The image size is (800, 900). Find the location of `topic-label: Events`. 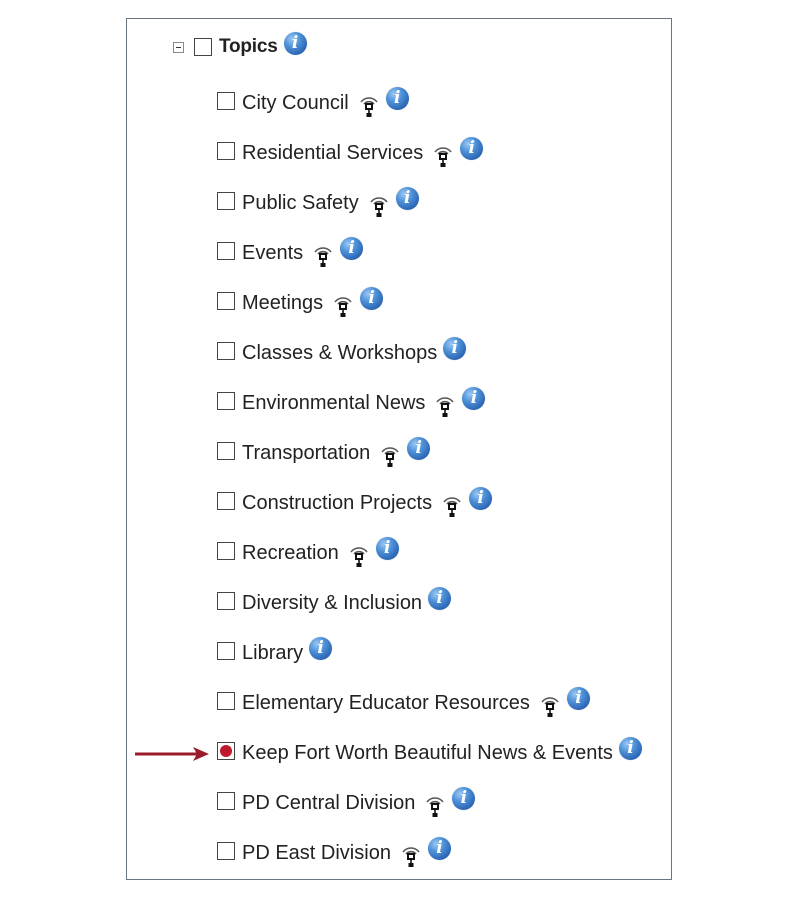

topic-label: Events is located at coordinates (272, 253).